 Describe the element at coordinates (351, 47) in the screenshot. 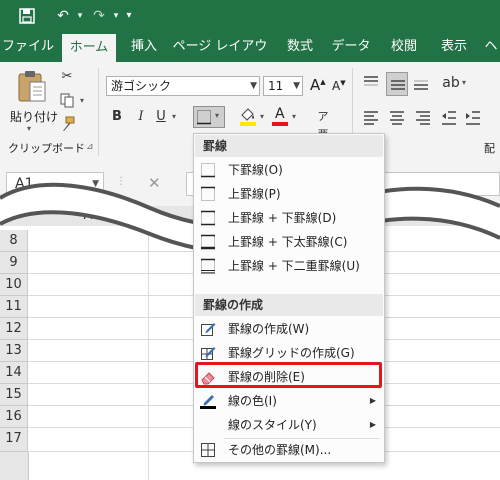

I see `tab-data: データ` at that location.